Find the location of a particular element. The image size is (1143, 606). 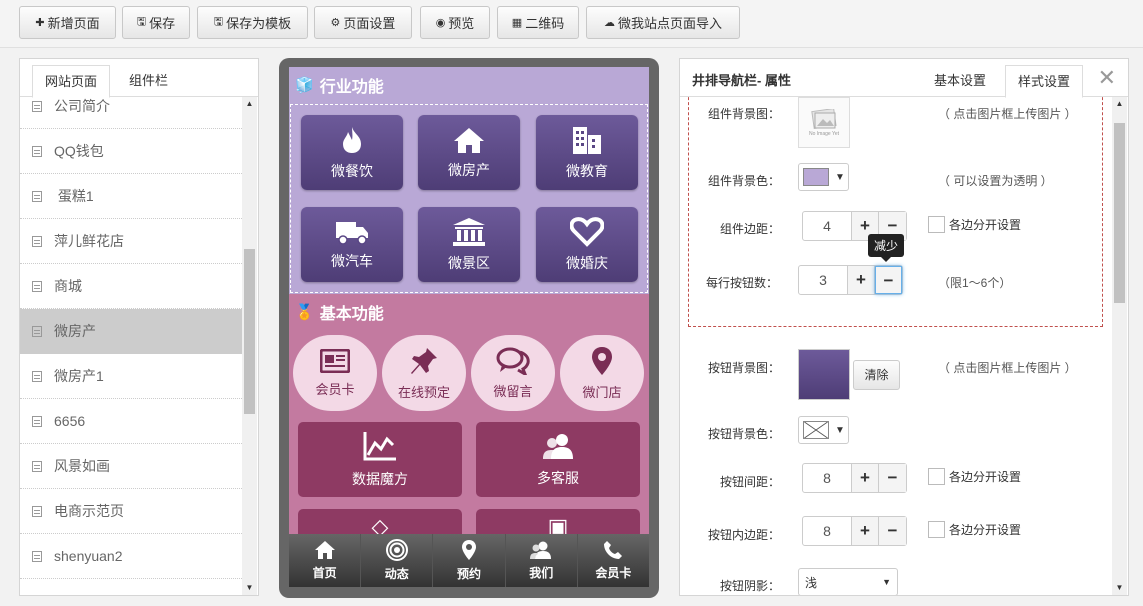

widget-bg-color-label: 组件背景色： is located at coordinates (743, 181).